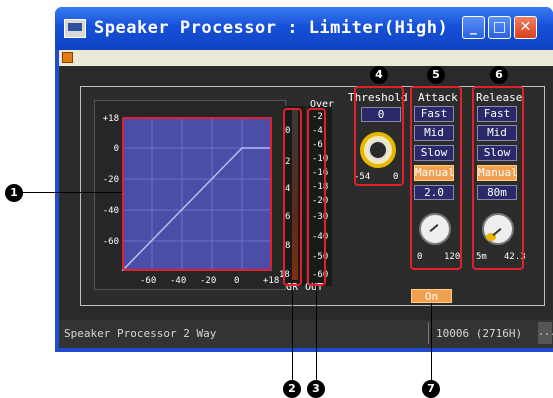 This screenshot has width=553, height=398. I want to click on maximize-button: □, so click(499, 27).